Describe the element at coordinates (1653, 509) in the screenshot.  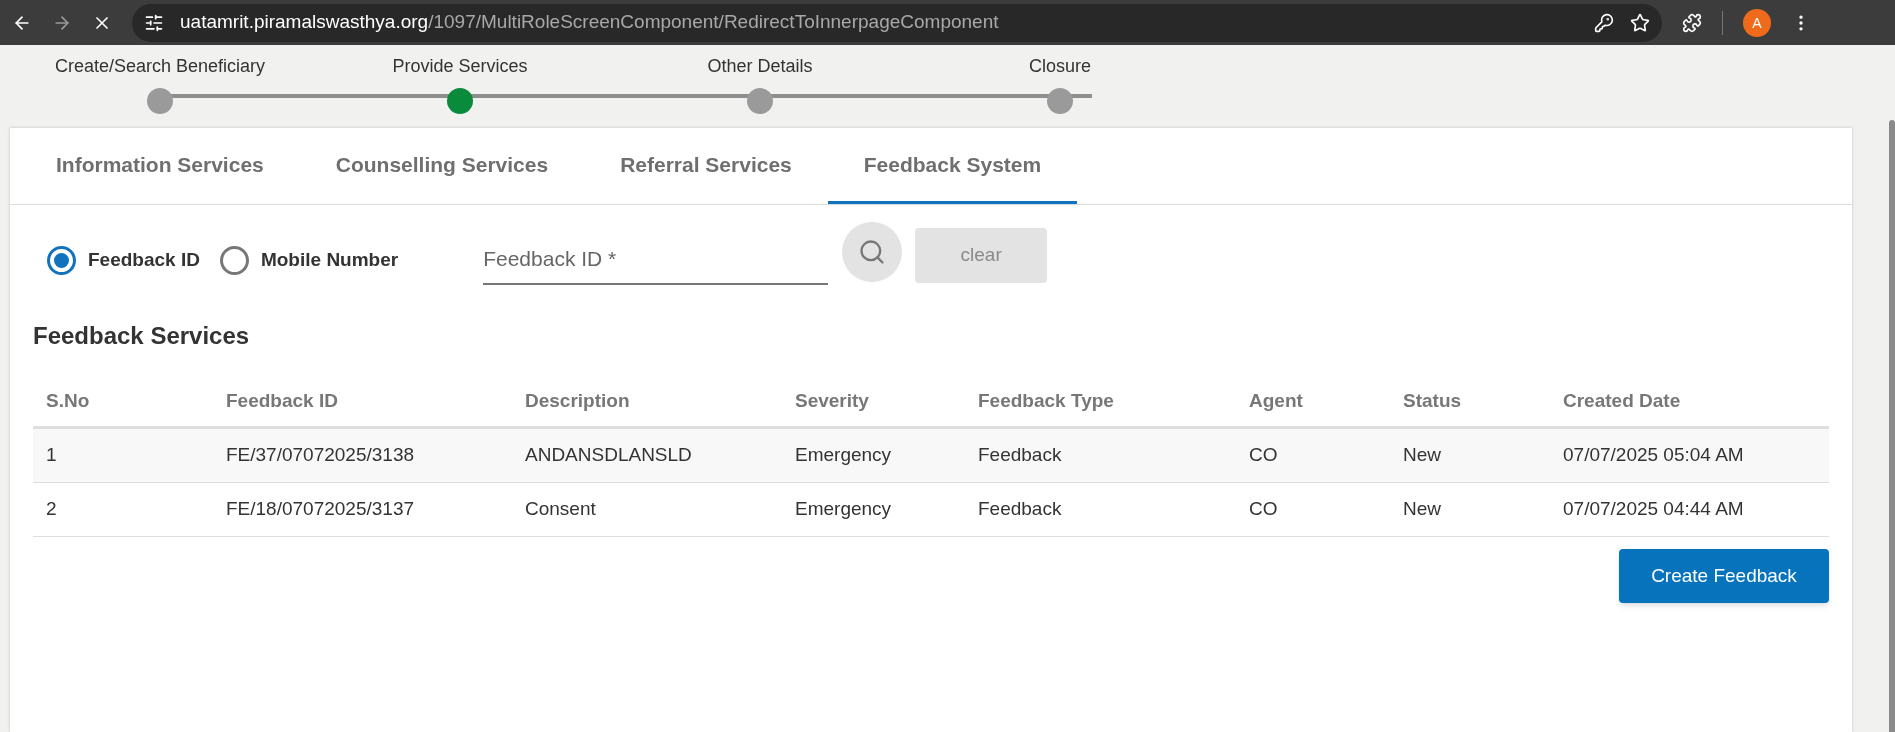
I see `table-cell-text: 07/07/2025 04:44 AM` at that location.